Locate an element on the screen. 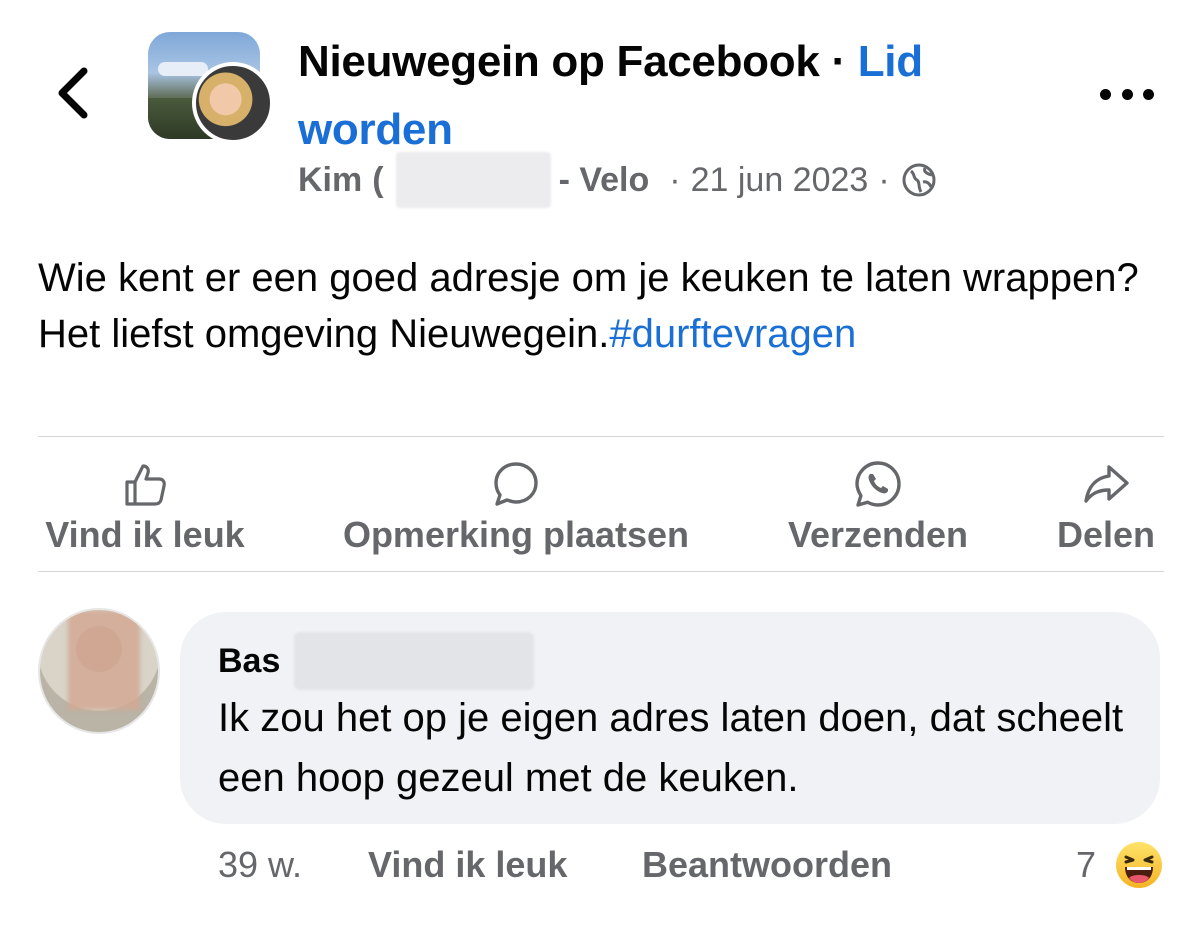 The width and height of the screenshot is (1200, 943). whatsapp-icon is located at coordinates (878, 484).